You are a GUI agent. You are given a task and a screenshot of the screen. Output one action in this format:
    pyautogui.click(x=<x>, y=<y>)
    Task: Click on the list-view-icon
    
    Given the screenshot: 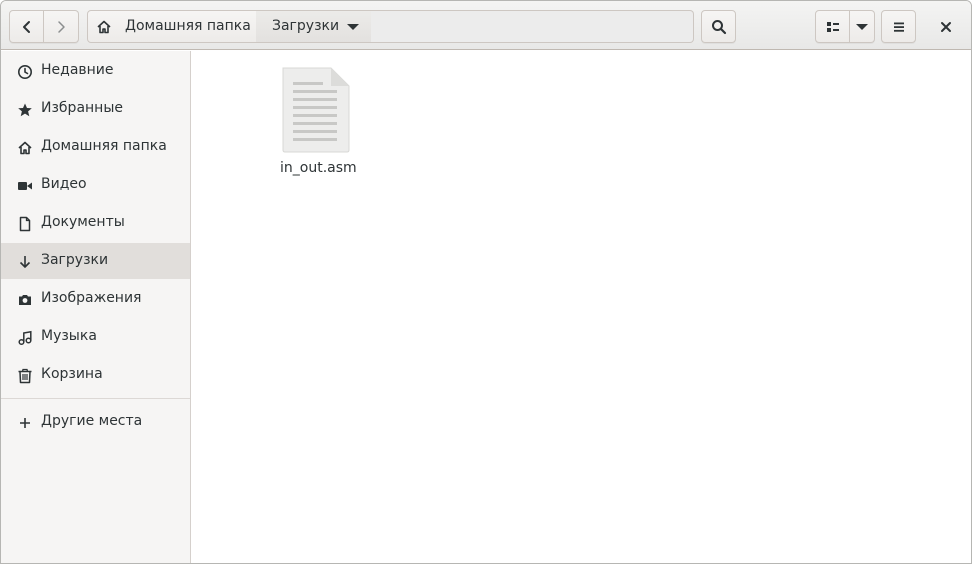 What is the action you would take?
    pyautogui.click(x=832, y=26)
    